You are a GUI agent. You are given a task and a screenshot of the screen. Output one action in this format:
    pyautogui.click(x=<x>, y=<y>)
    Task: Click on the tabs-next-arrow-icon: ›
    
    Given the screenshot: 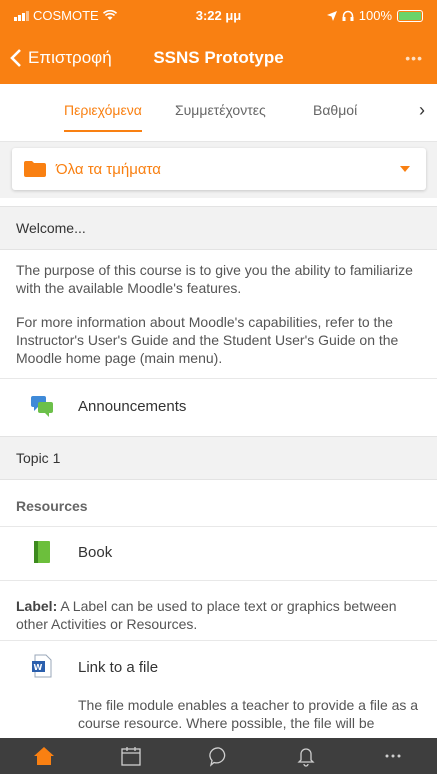 What is the action you would take?
    pyautogui.click(x=422, y=110)
    